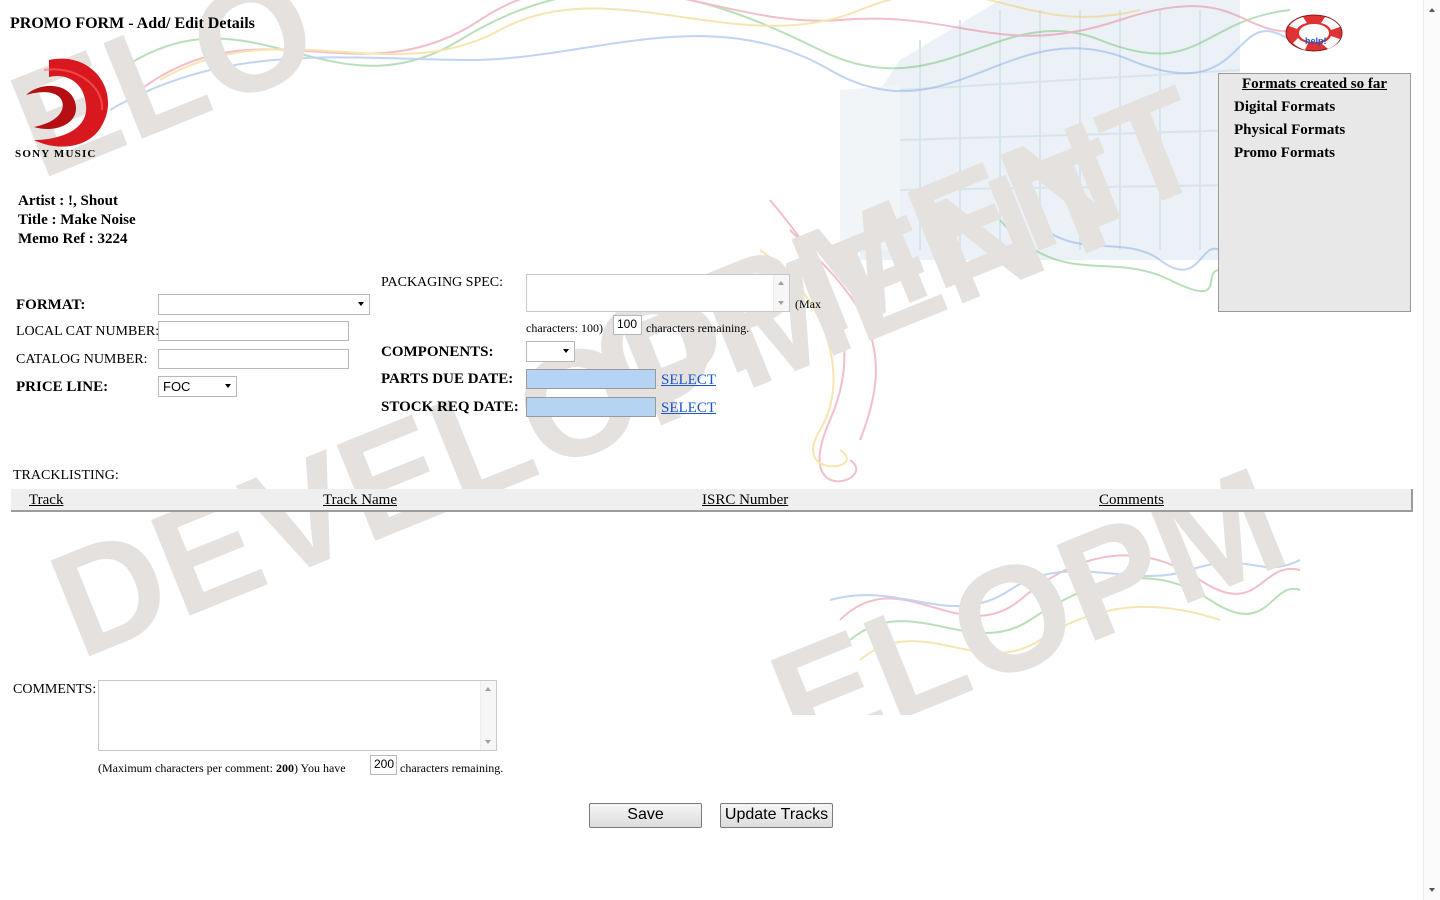 The width and height of the screenshot is (1440, 900). What do you see at coordinates (698, 328) in the screenshot?
I see `packaging-remaining-suffix: characters remaining.` at bounding box center [698, 328].